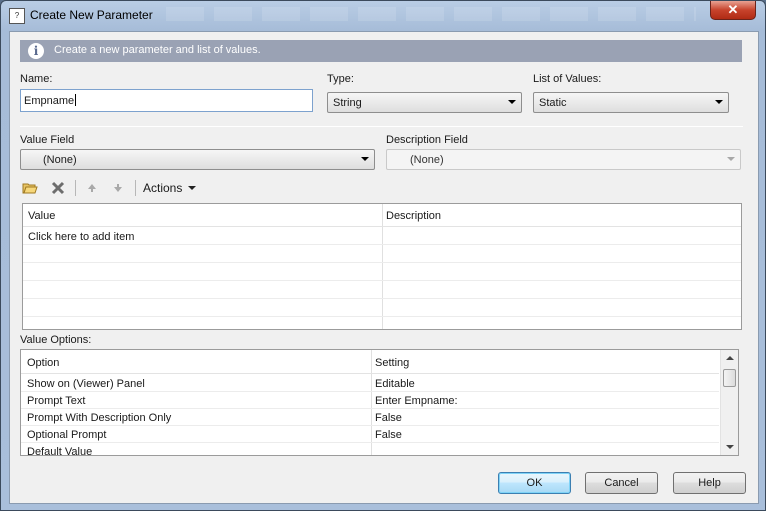 The height and width of the screenshot is (511, 766). Describe the element at coordinates (416, 401) in the screenshot. I see `option-setting: Enter Empname:` at that location.